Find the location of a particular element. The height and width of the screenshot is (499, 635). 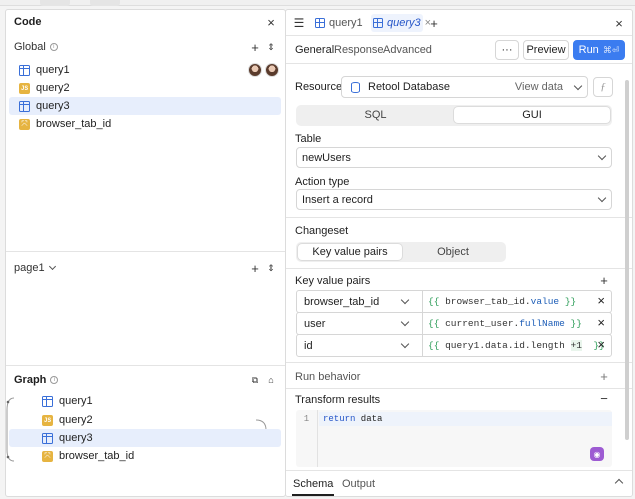

run-shortcut: ⌘⏎ is located at coordinates (611, 49).